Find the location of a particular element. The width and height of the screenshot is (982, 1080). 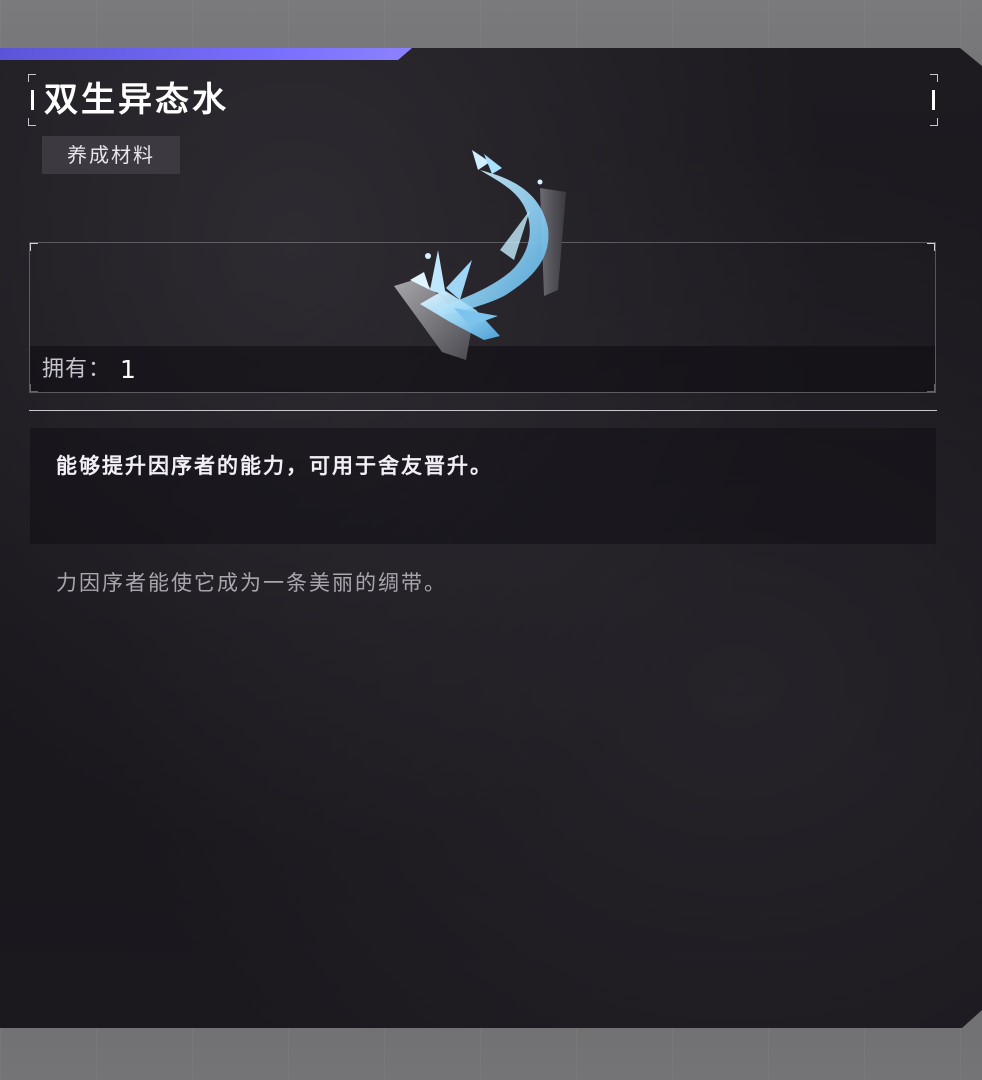

water-splash-icon is located at coordinates (480, 255).